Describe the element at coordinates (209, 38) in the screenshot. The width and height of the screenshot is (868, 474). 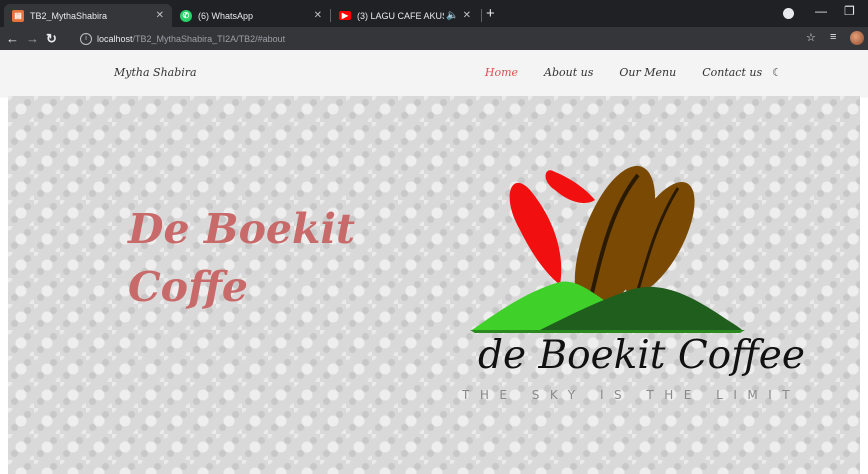
I see `url-path: /TB2_MythaShabira_TI2A/TB2/#about` at that location.